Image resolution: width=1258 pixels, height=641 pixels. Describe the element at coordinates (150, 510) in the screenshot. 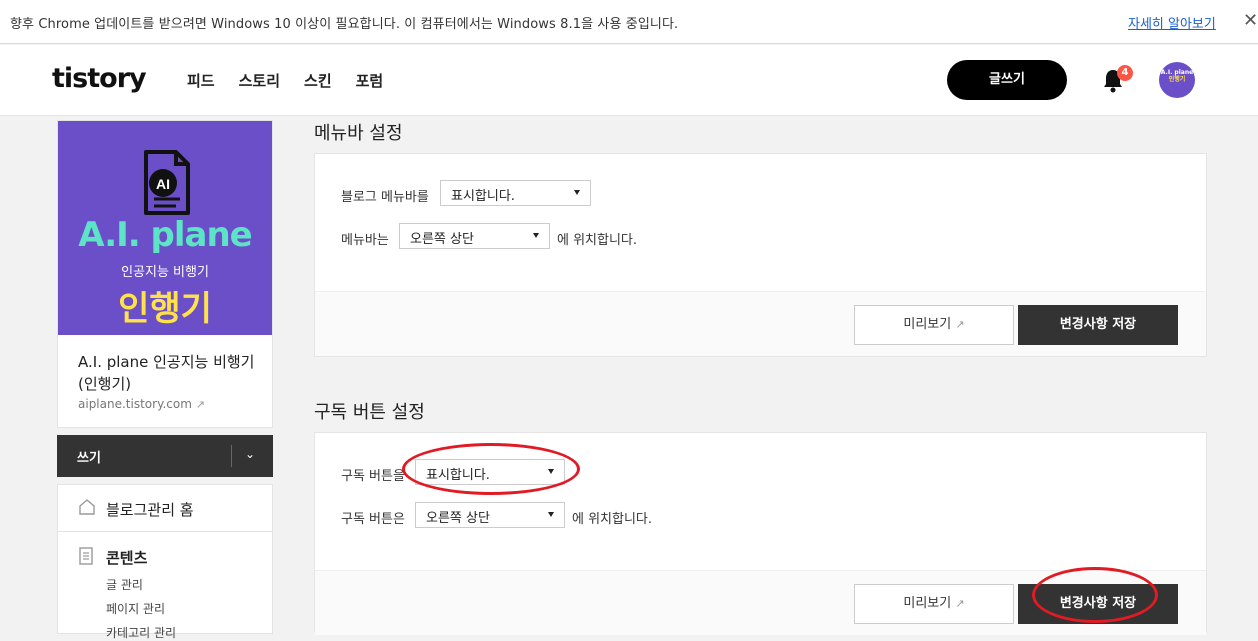

I see `sidebar-item-label: 블로그관리 홈` at that location.